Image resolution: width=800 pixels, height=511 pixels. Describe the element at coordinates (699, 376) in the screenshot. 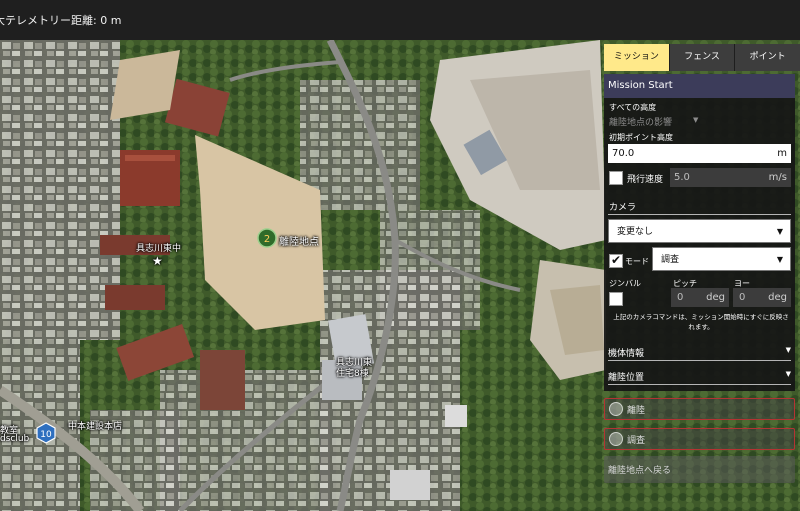

I see `takeoff-position-section: 離陸位置 ▼` at that location.